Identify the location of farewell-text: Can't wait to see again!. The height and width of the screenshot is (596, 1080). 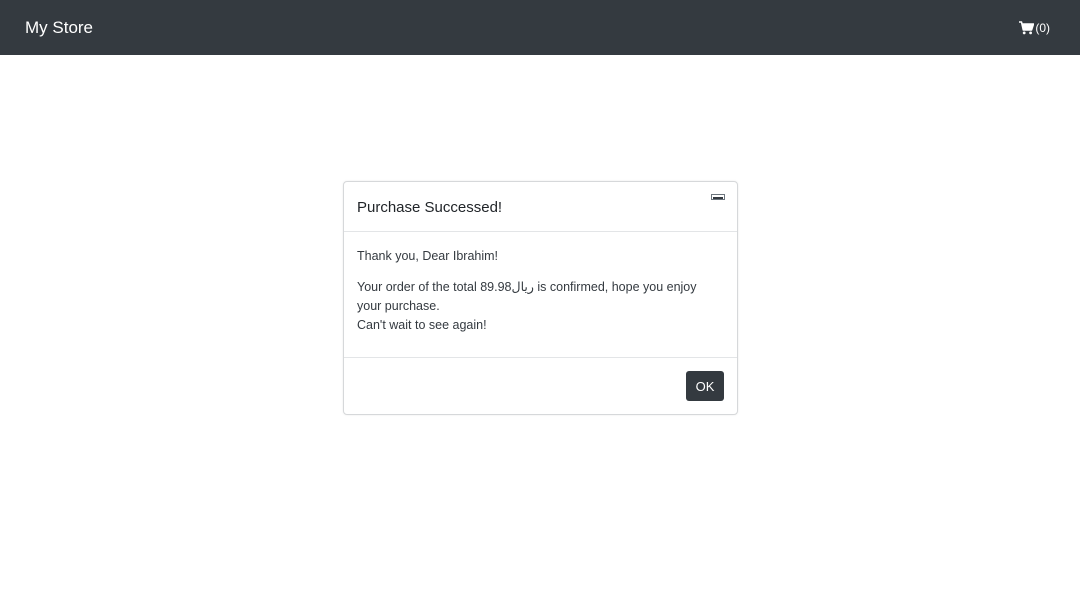
(422, 325).